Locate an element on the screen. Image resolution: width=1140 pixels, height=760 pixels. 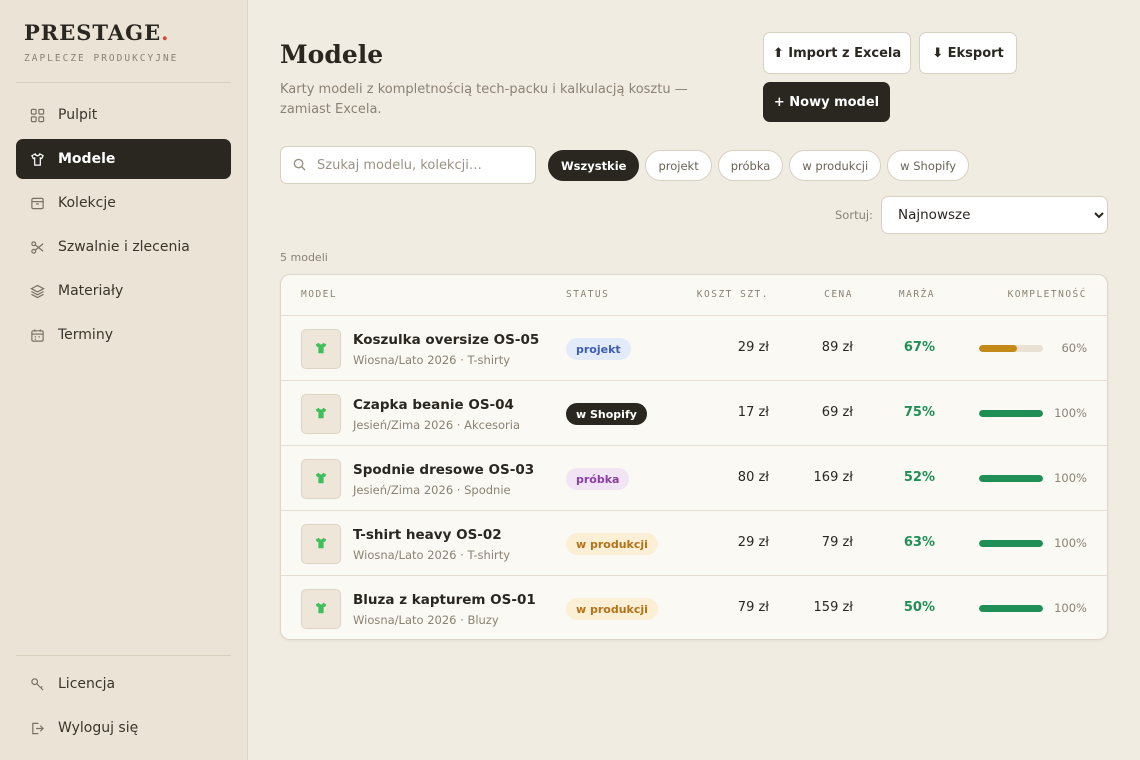
price: 169 zł is located at coordinates (833, 477).